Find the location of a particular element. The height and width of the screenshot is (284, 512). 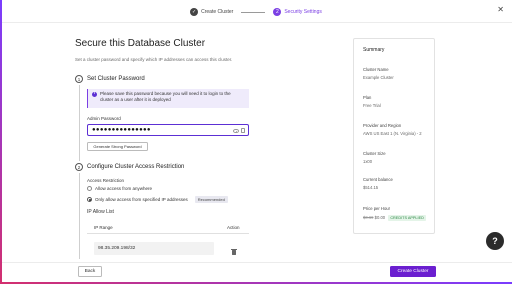

radio-label: Allow access from anywhere is located at coordinates (124, 188).